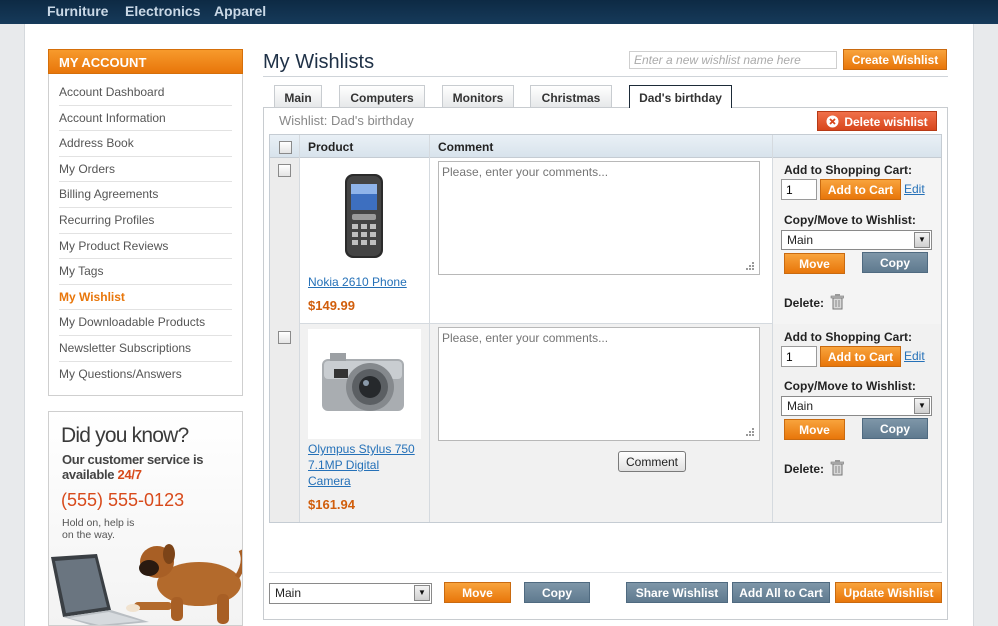  Describe the element at coordinates (886, 122) in the screenshot. I see `delete-wishlist-label: Delete wishlist` at that location.